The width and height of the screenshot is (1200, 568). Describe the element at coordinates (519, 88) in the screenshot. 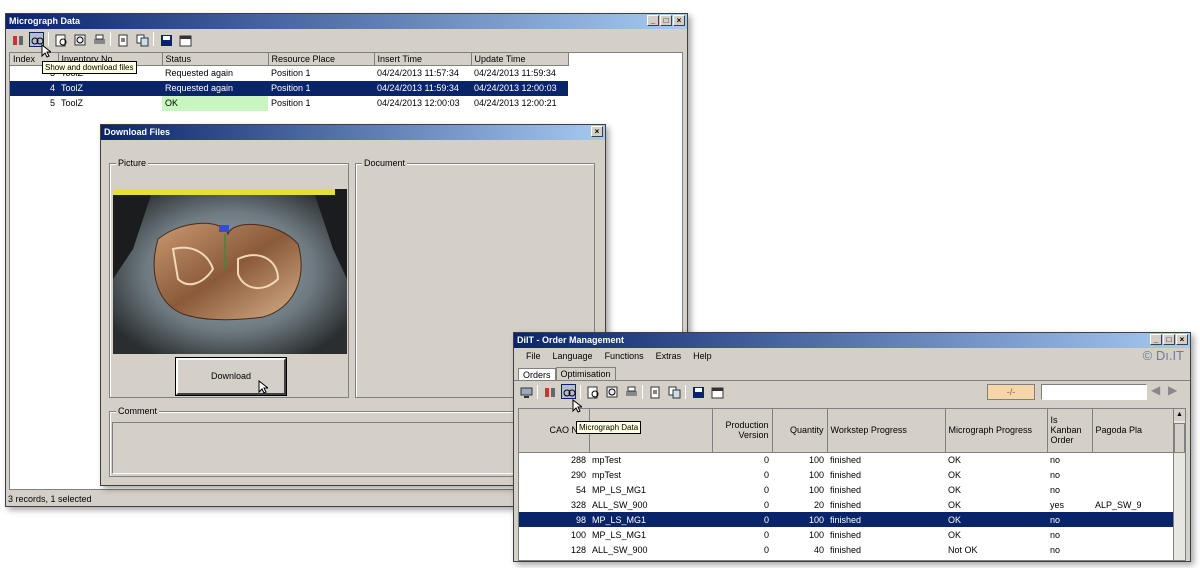

I see `cell-update: 04/24/2013 12:00:03` at that location.